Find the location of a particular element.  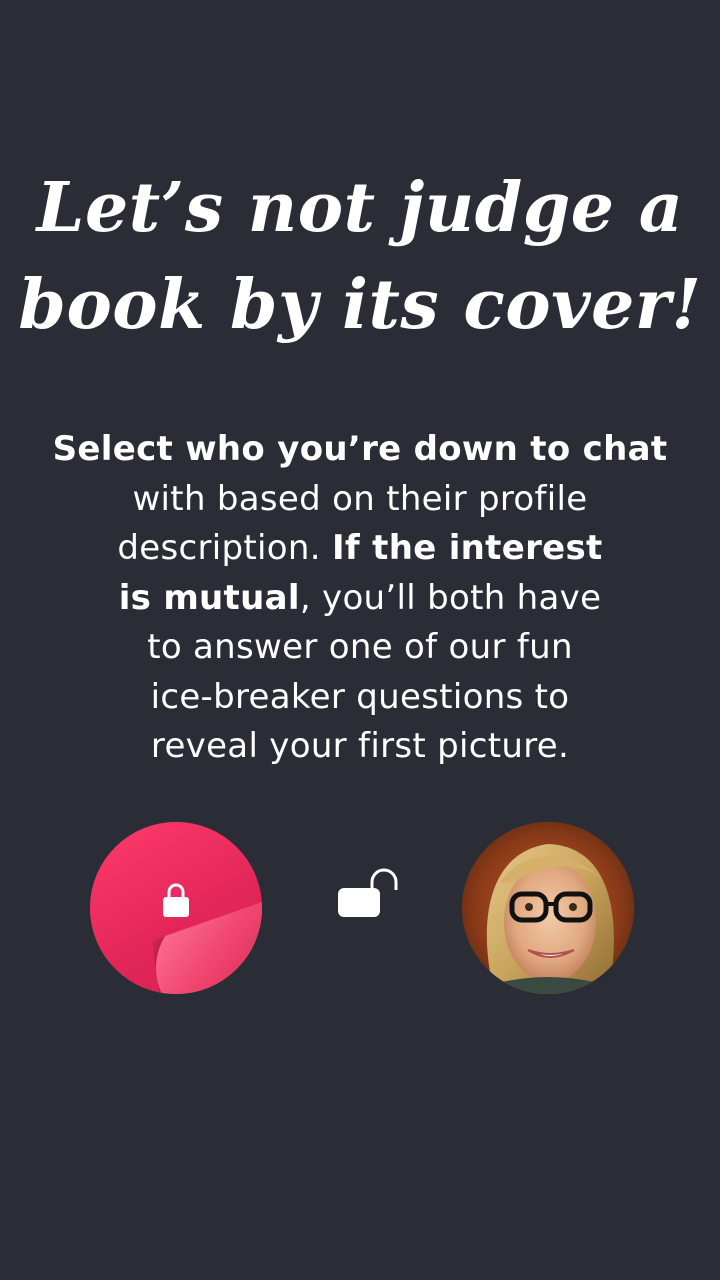

headline-line-1: Let’s not judge a is located at coordinates (360, 208).